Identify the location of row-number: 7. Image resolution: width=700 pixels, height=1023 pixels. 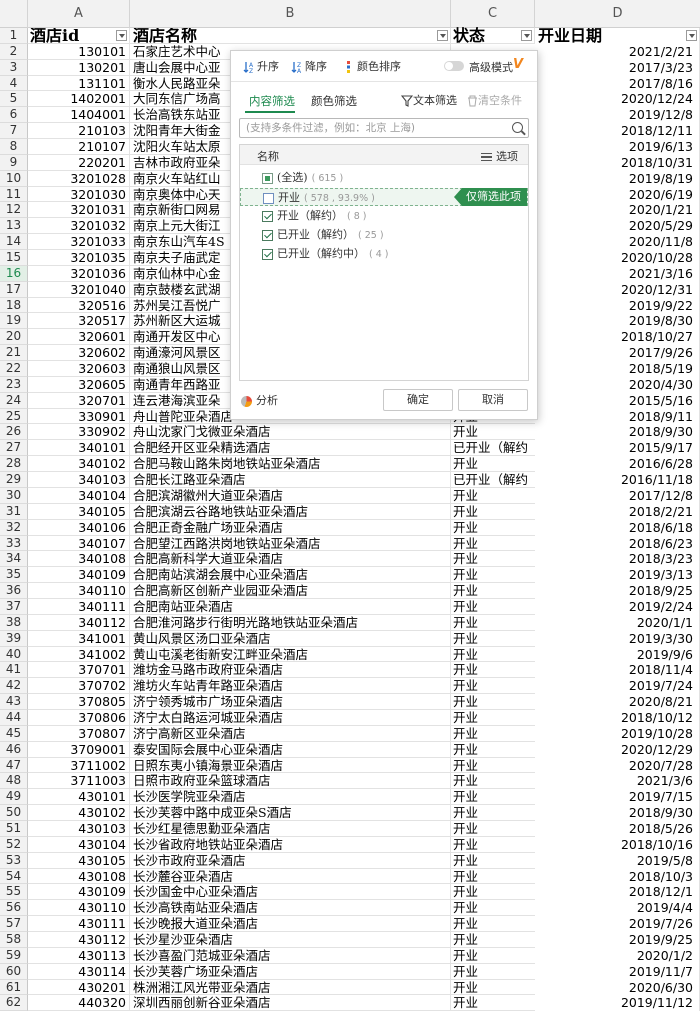
(14, 131).